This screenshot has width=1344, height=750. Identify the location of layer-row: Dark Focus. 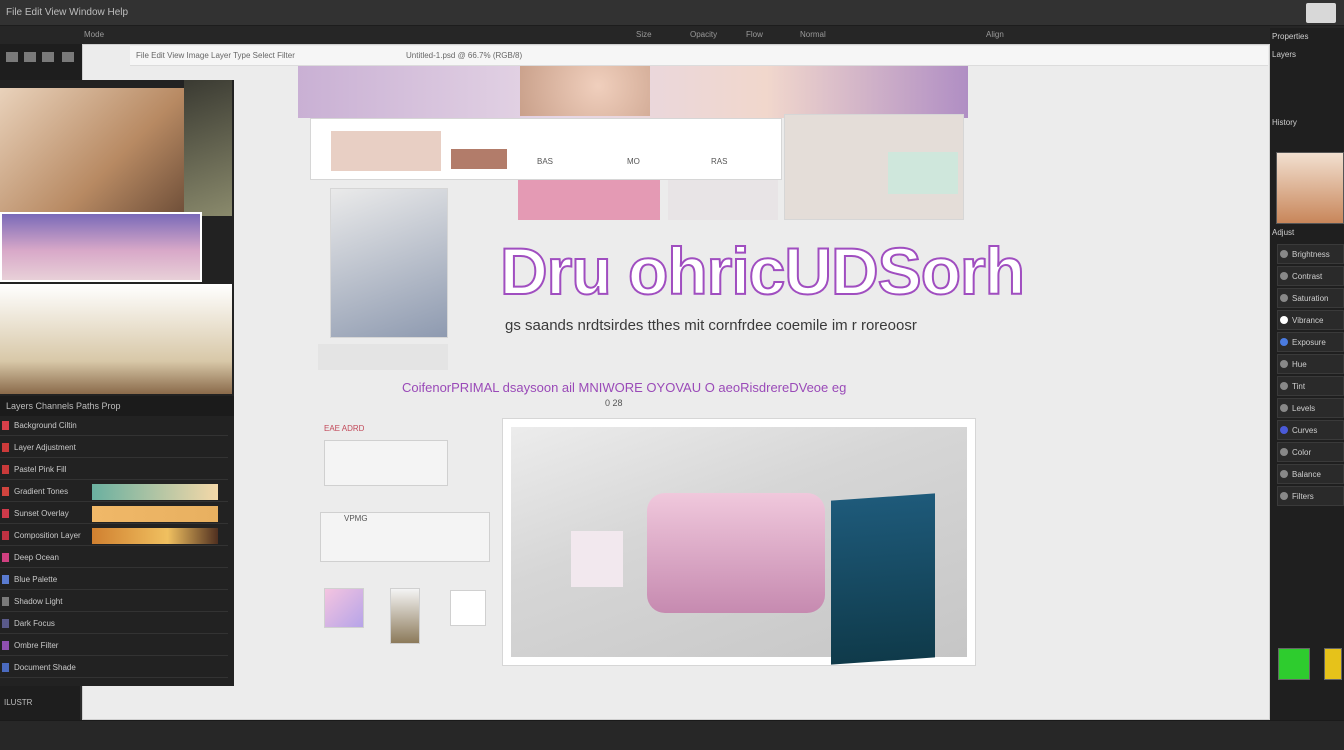
(114, 624).